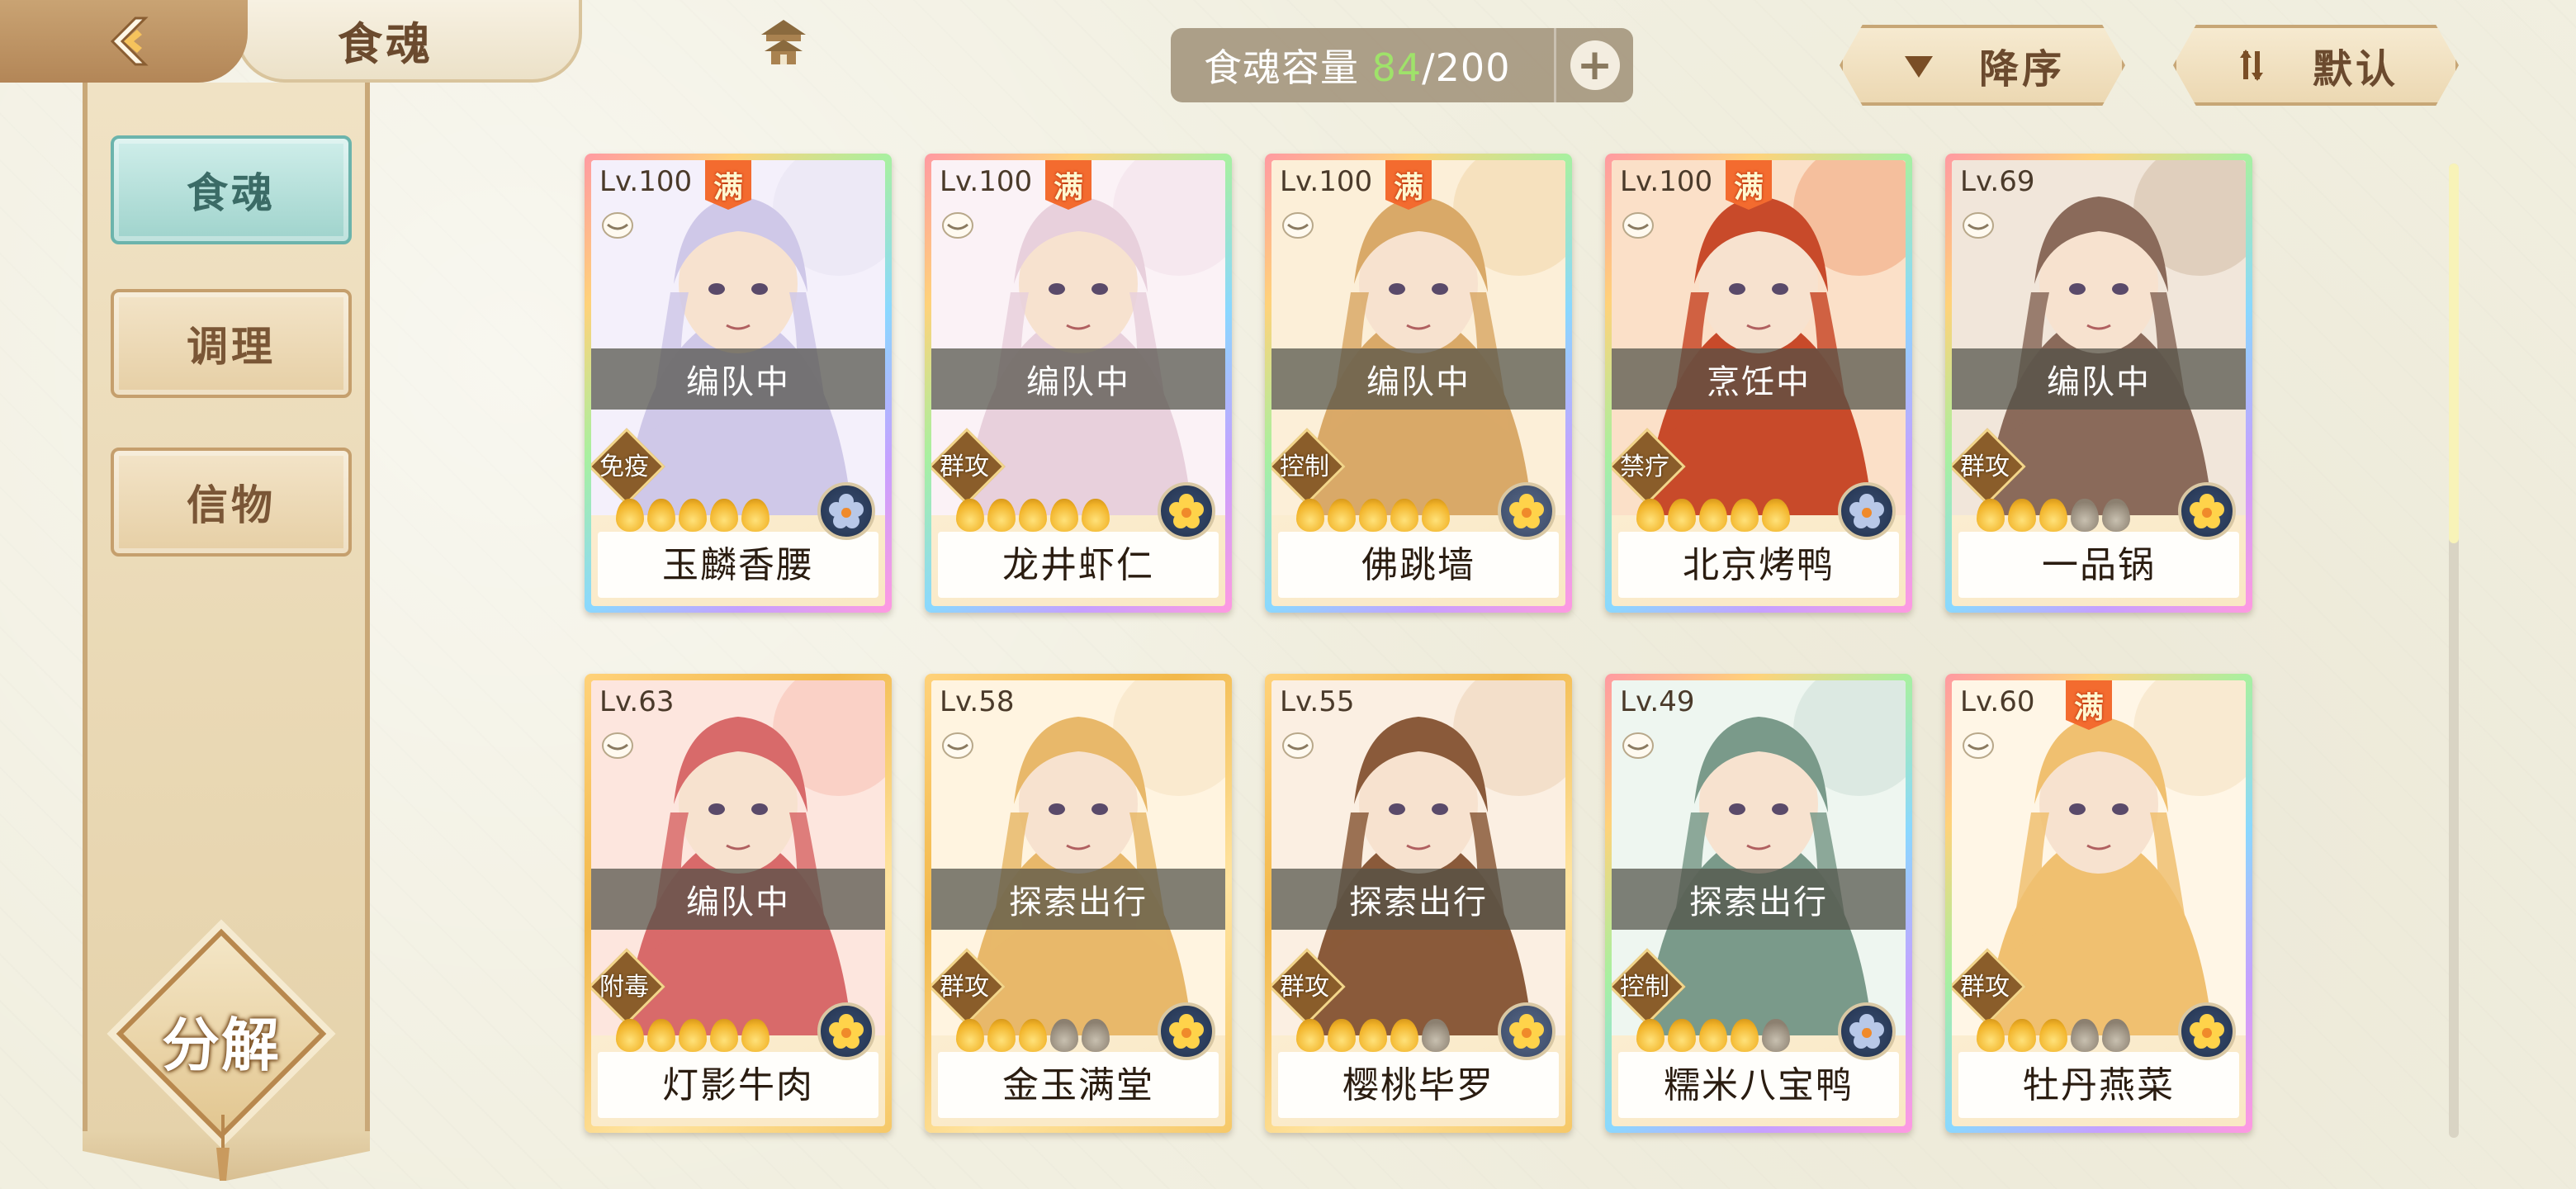 The width and height of the screenshot is (2576, 1189). What do you see at coordinates (1644, 987) in the screenshot?
I see `role-tag-label: 控制` at bounding box center [1644, 987].